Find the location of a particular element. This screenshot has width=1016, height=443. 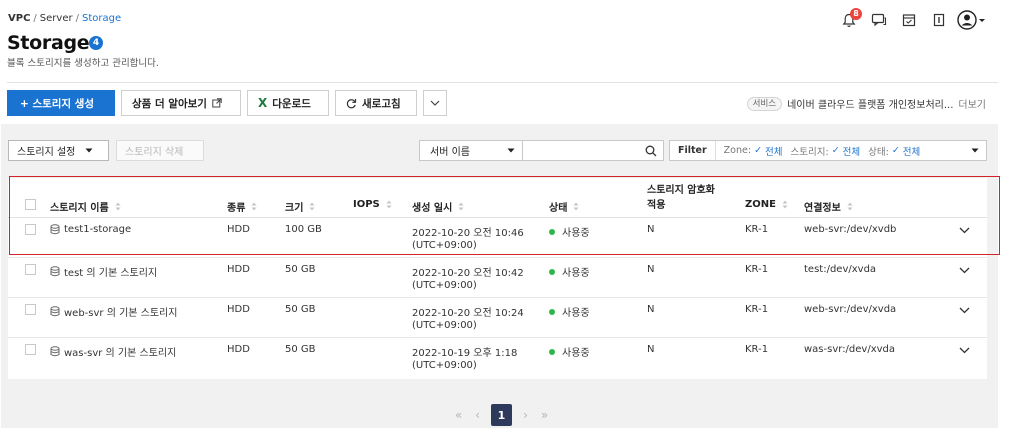

storage-connection: web-svr:/dev/xvda is located at coordinates (850, 309).